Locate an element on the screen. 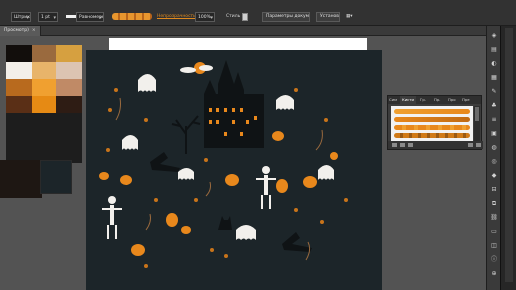  tab-swatches: Сим is located at coordinates (393, 100).